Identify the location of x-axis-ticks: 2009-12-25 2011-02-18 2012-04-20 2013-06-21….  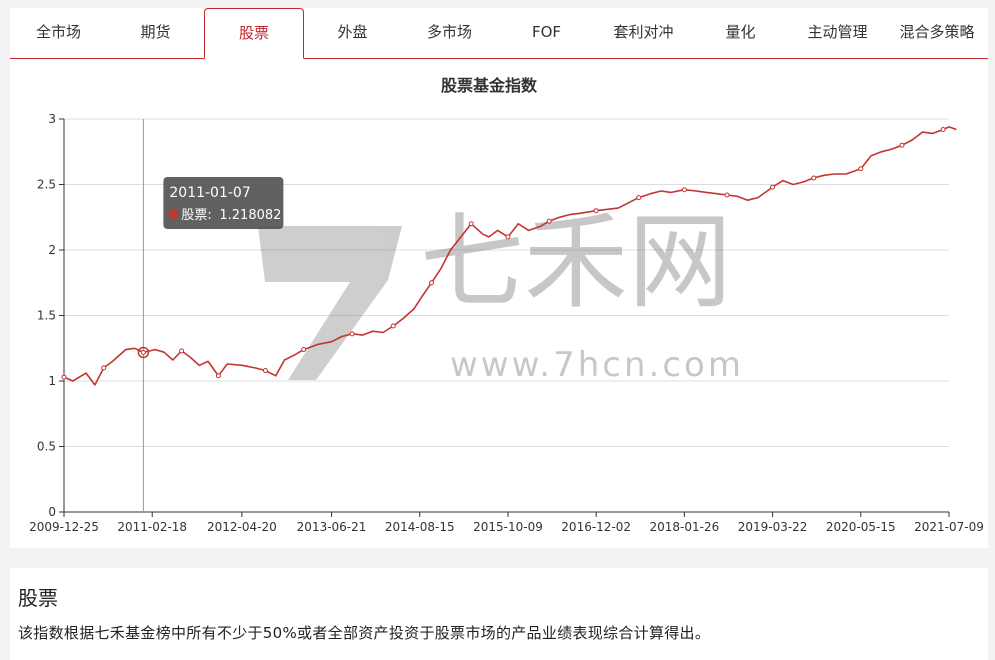
(506, 523).